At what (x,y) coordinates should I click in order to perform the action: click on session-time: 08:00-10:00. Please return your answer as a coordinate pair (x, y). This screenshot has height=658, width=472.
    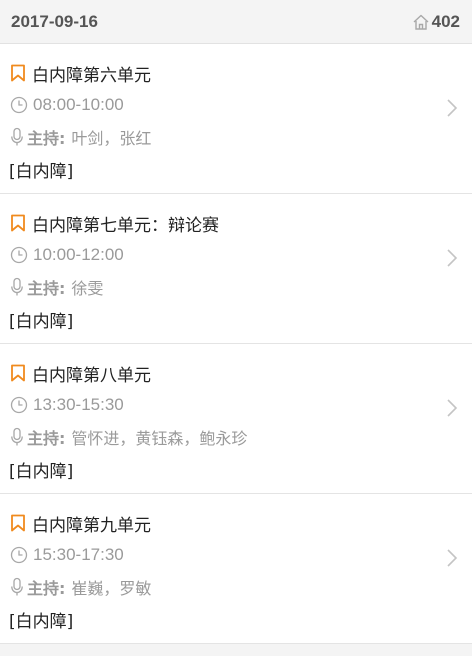
    Looking at the image, I should click on (78, 104).